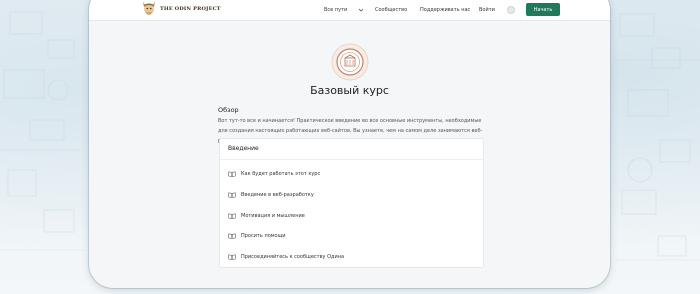 This screenshot has height=294, width=700. What do you see at coordinates (149, 9) in the screenshot?
I see `odin-logo-icon` at bounding box center [149, 9].